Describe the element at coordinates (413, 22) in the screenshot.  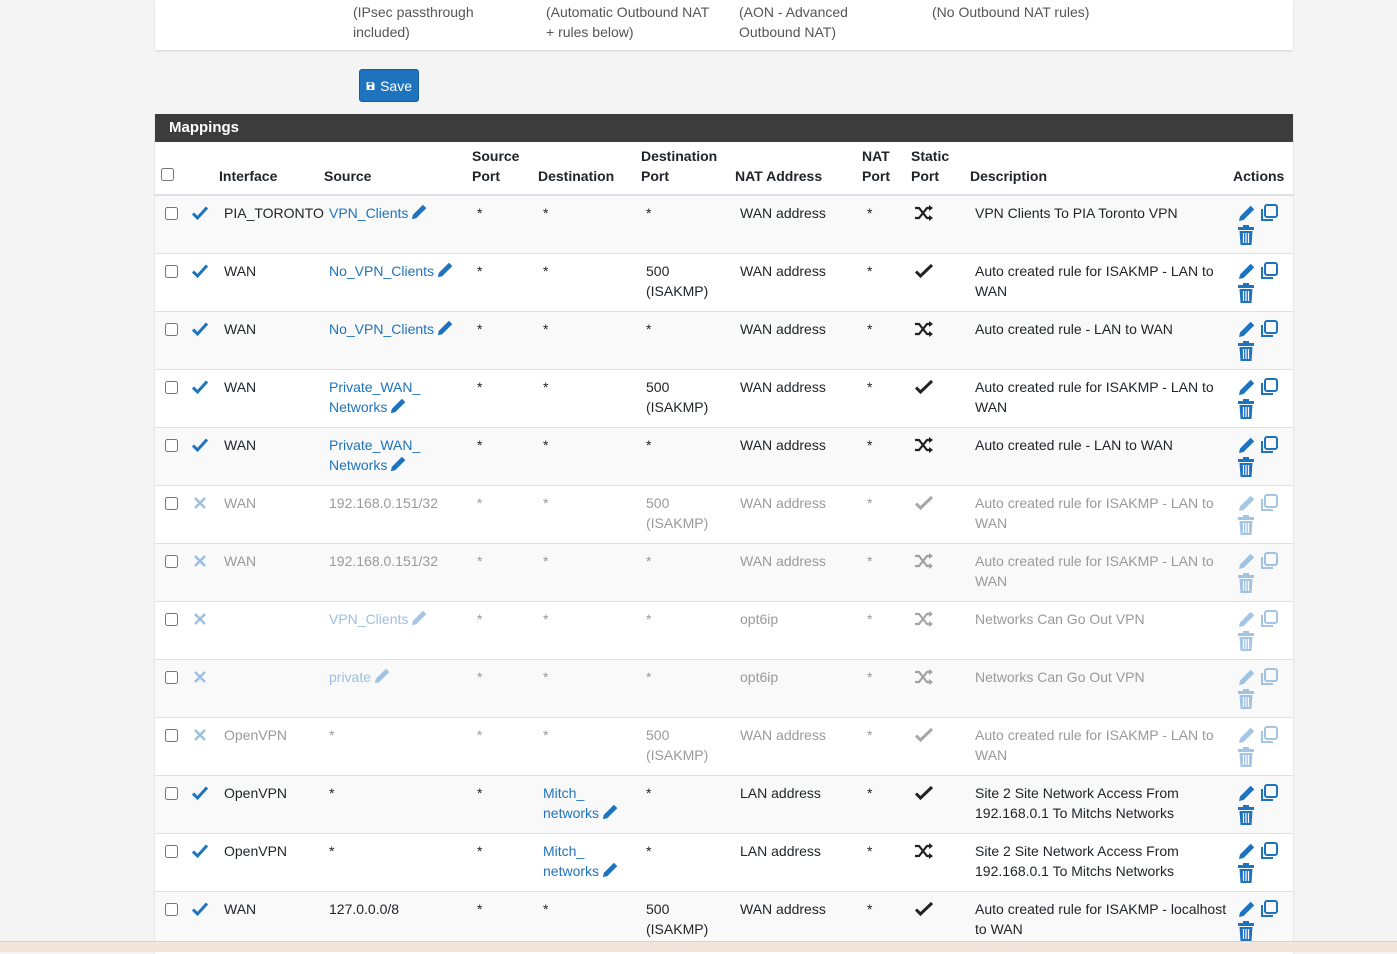
I see `mode-note-automatic: (IPsec passthrough included)` at that location.